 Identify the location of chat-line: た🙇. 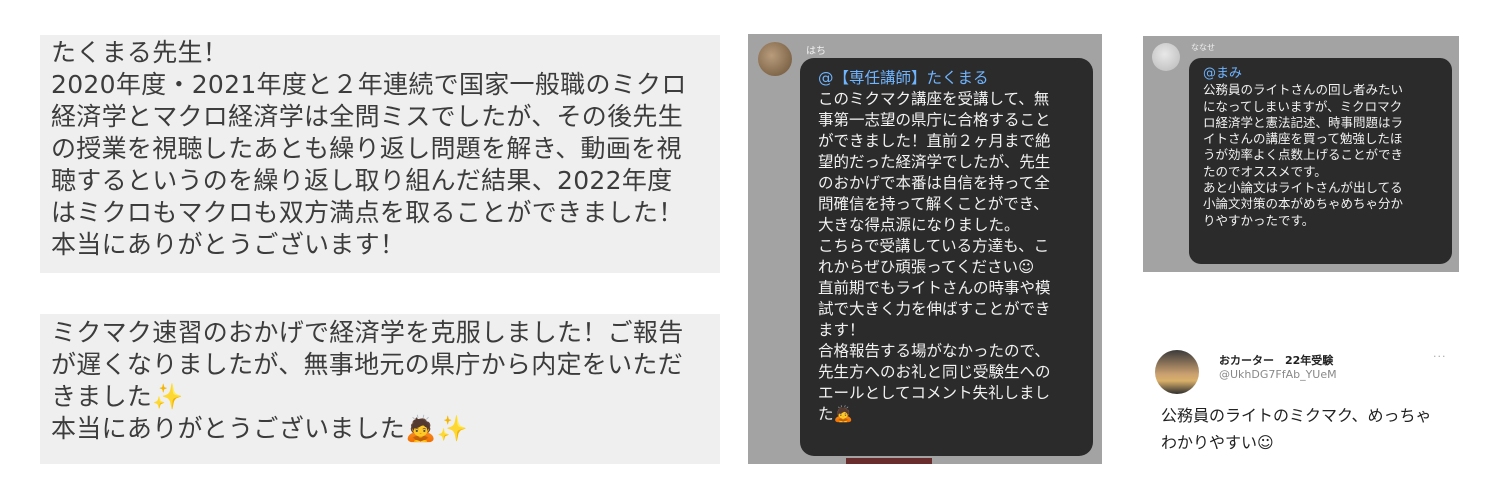
(835, 414).